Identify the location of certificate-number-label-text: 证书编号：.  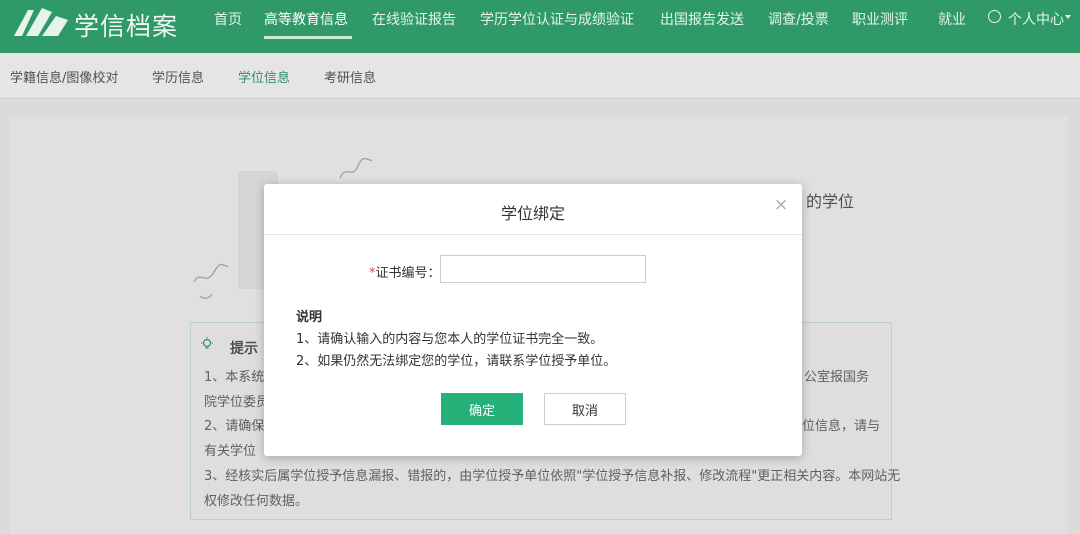
(408, 273).